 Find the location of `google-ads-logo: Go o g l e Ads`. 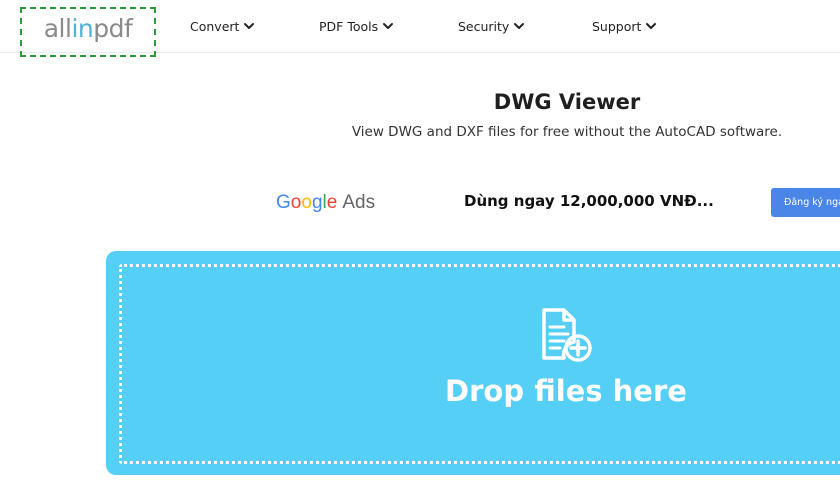

google-ads-logo: Go o g l e Ads is located at coordinates (326, 202).